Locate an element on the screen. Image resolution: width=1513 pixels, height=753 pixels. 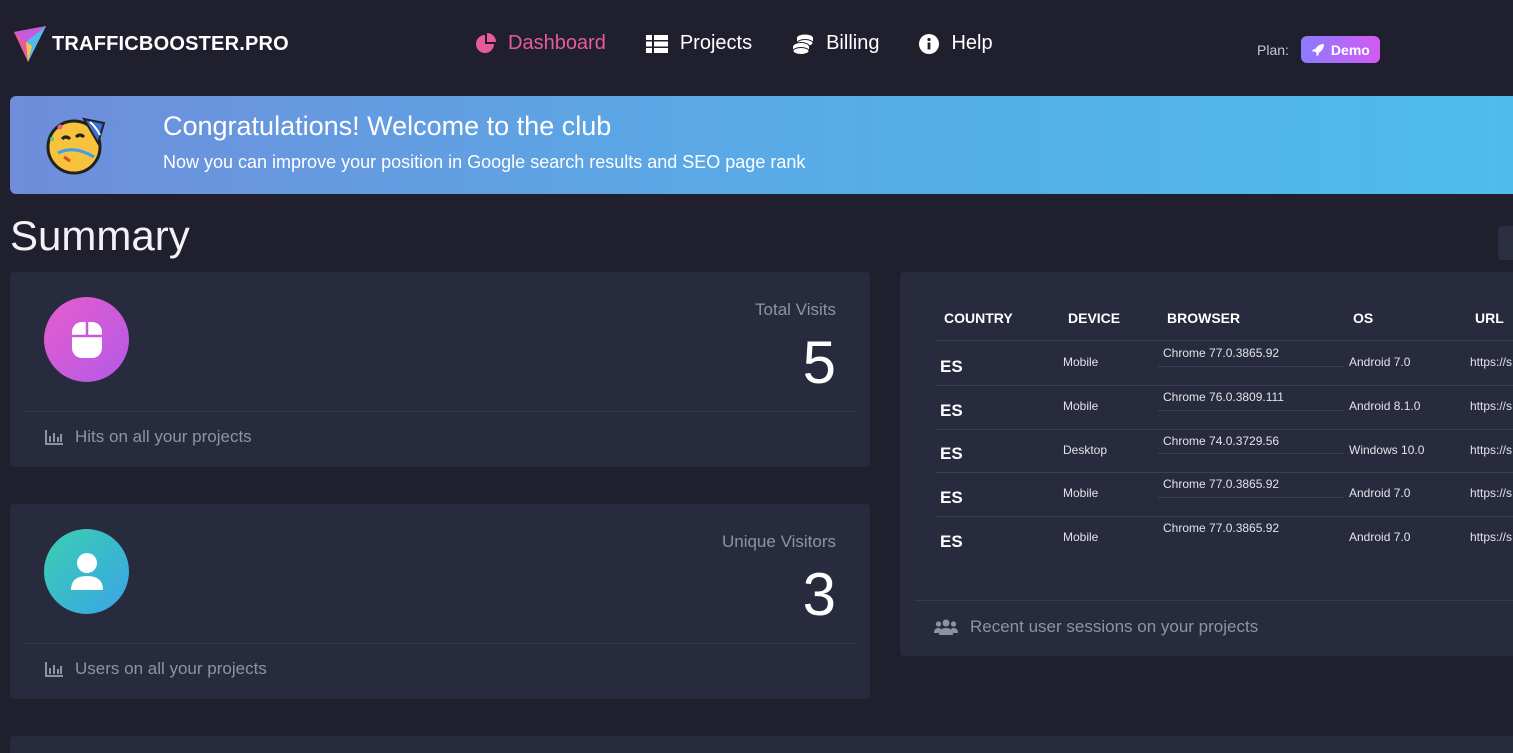
nav-item-dashboard: Dashboard is located at coordinates (540, 43).